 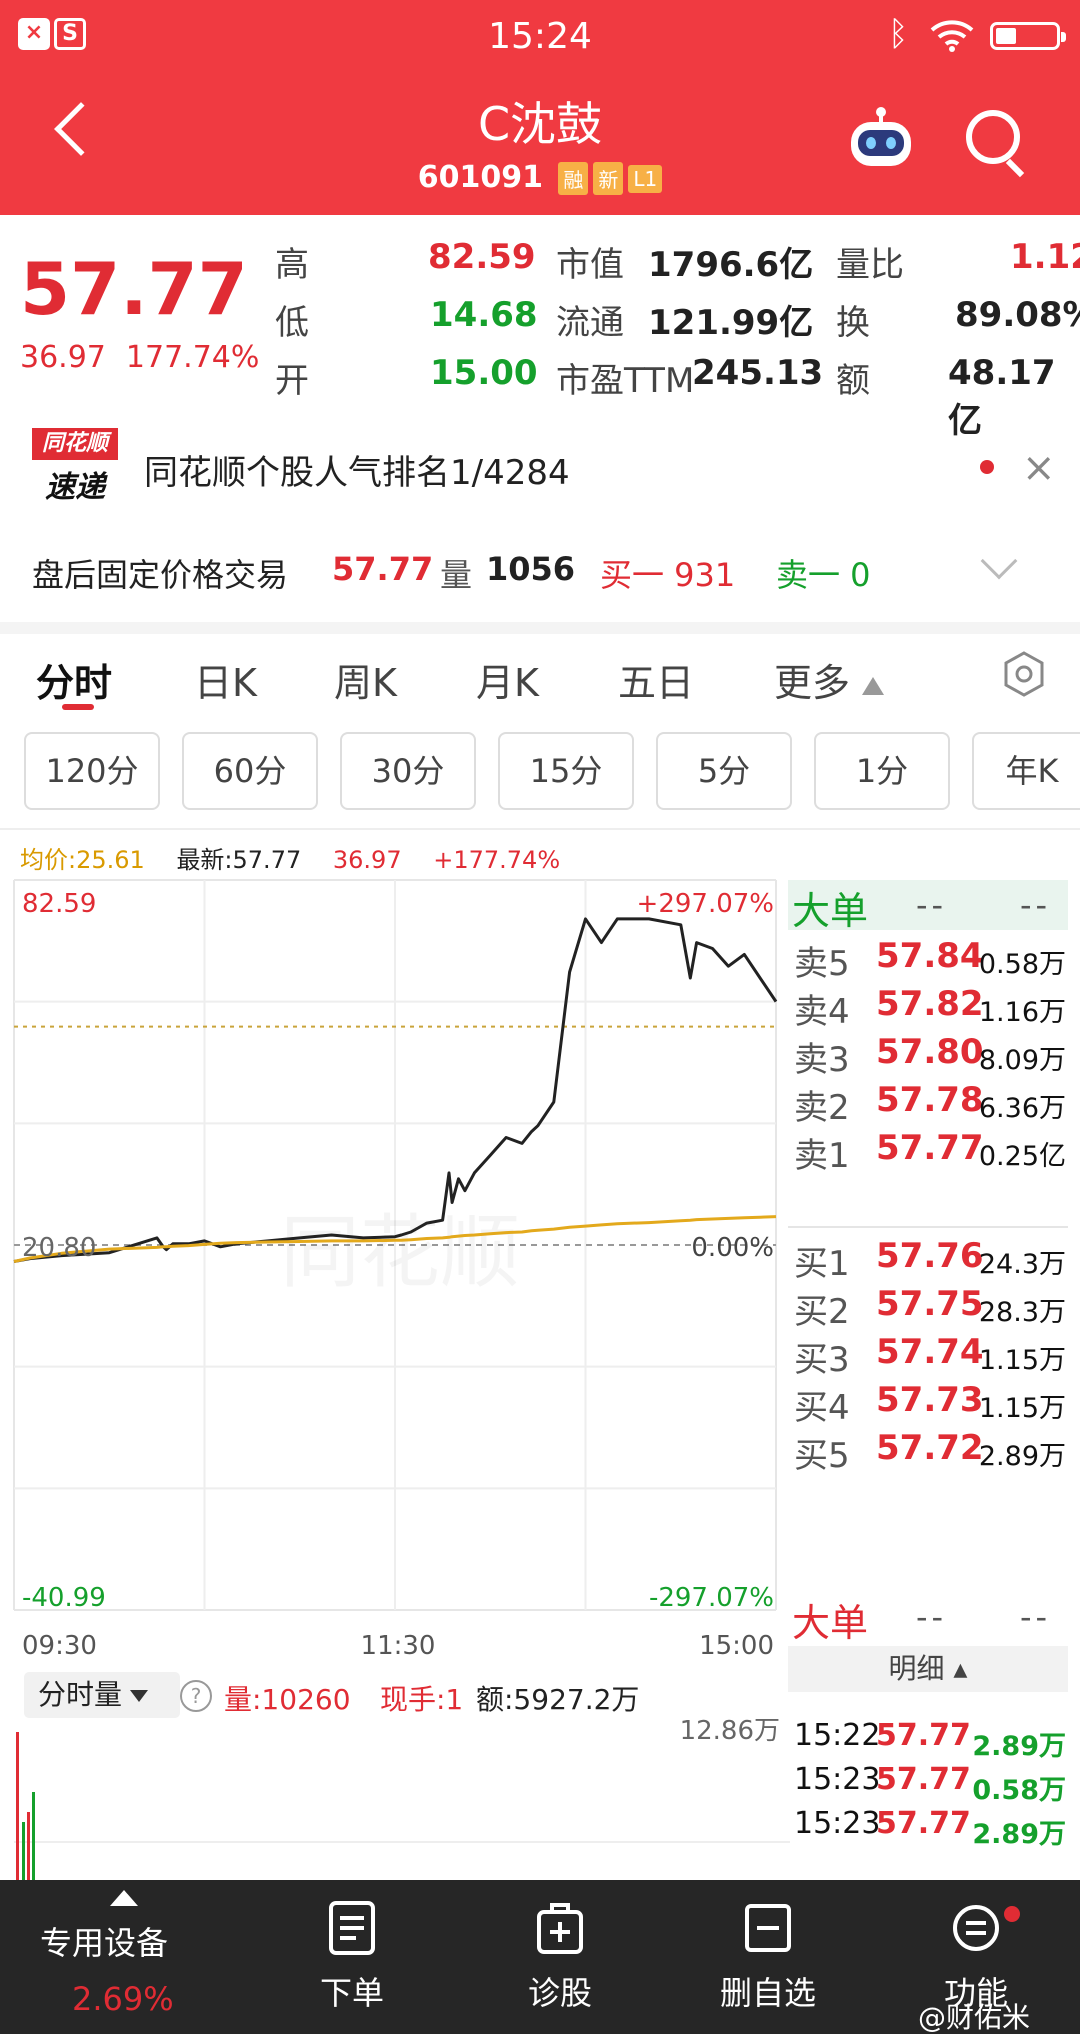 What do you see at coordinates (365, 679) in the screenshot?
I see `tab-weekly-k: 周K` at bounding box center [365, 679].